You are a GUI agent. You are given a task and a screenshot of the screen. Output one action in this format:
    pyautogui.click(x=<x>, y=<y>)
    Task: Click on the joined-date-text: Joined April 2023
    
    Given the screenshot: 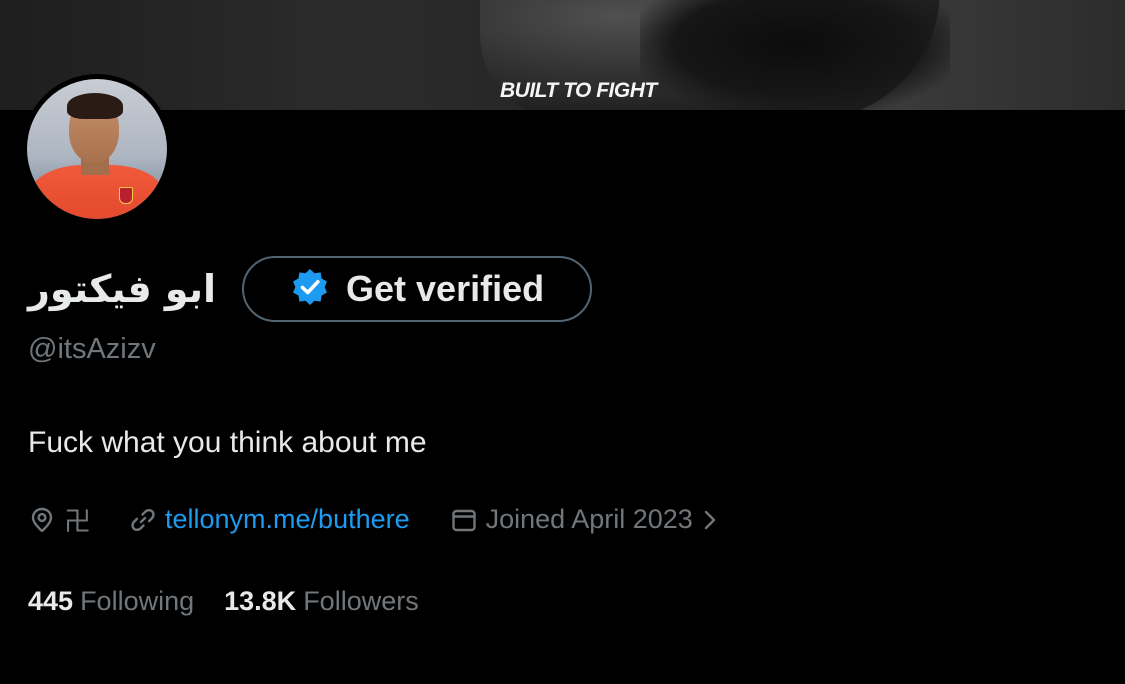 What is the action you would take?
    pyautogui.click(x=589, y=519)
    